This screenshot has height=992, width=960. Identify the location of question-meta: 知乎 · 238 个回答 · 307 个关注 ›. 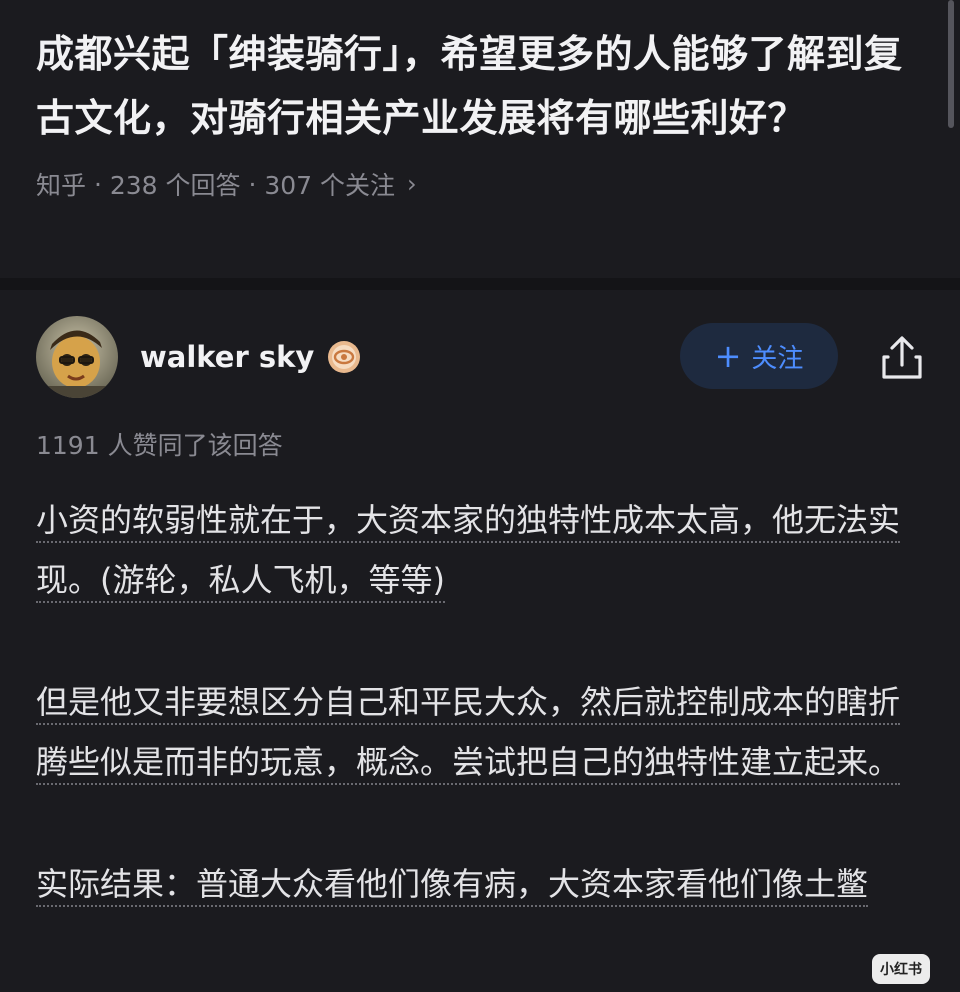
(476, 184).